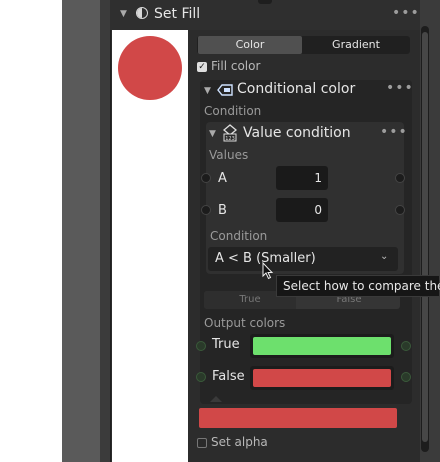  I want to click on input-b-field: 0, so click(302, 210).